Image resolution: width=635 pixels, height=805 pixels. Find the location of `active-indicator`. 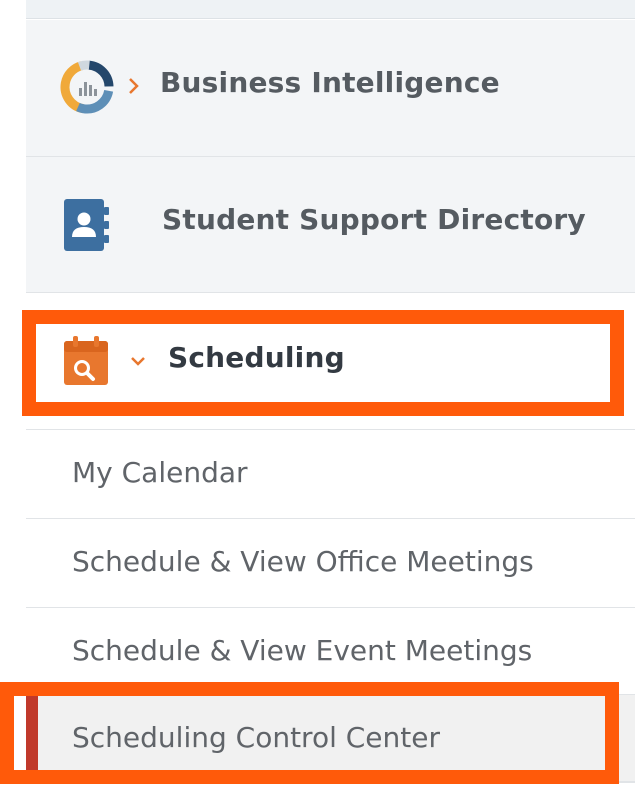

active-indicator is located at coordinates (32, 738).